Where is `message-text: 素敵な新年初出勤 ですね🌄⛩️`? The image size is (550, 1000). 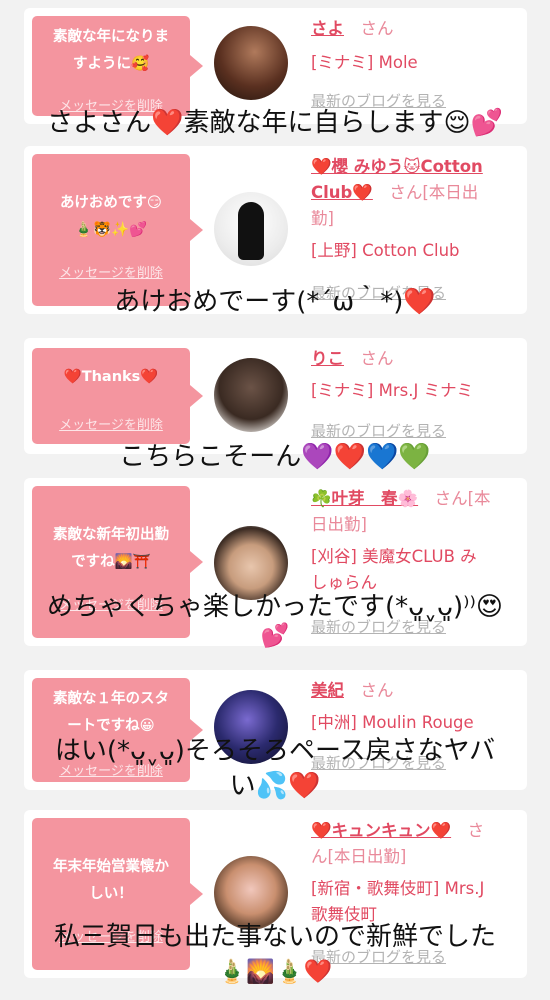 message-text: 素敵な新年初出勤 ですね🌄⛩️ is located at coordinates (111, 549).